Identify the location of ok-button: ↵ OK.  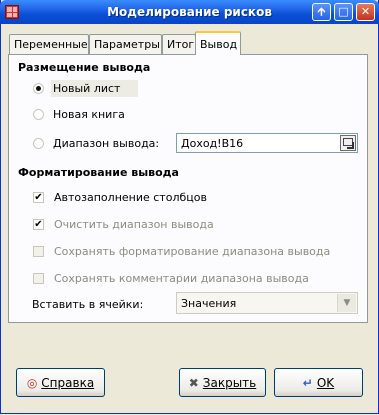
(318, 382).